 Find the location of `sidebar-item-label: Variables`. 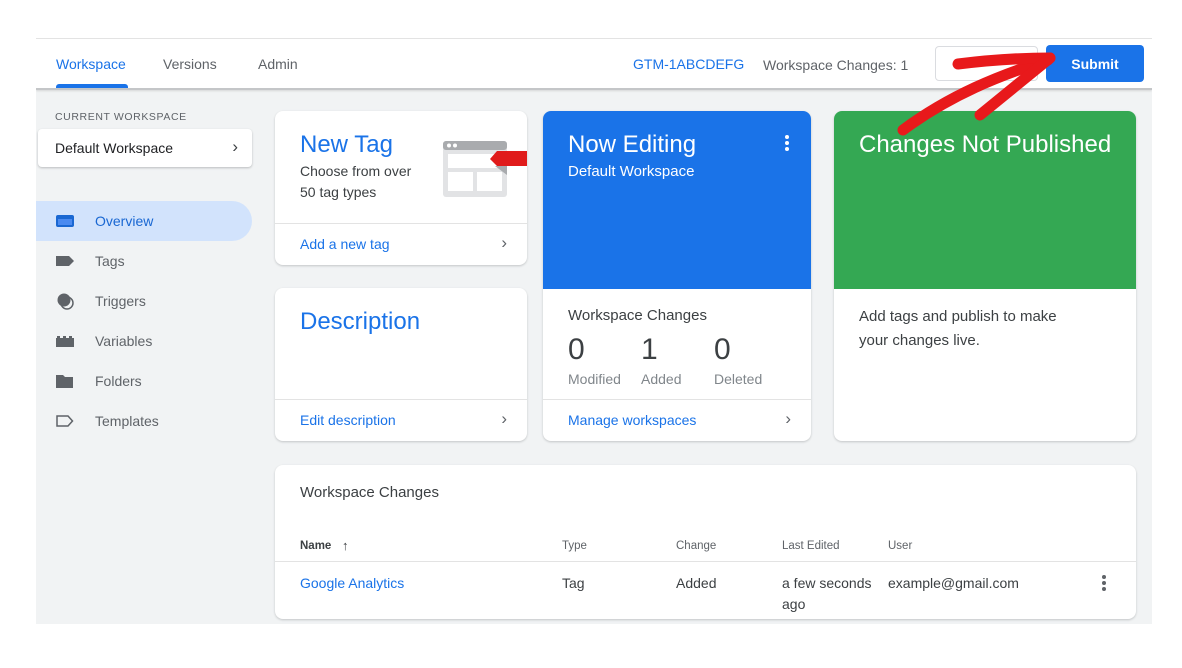

sidebar-item-label: Variables is located at coordinates (124, 341).